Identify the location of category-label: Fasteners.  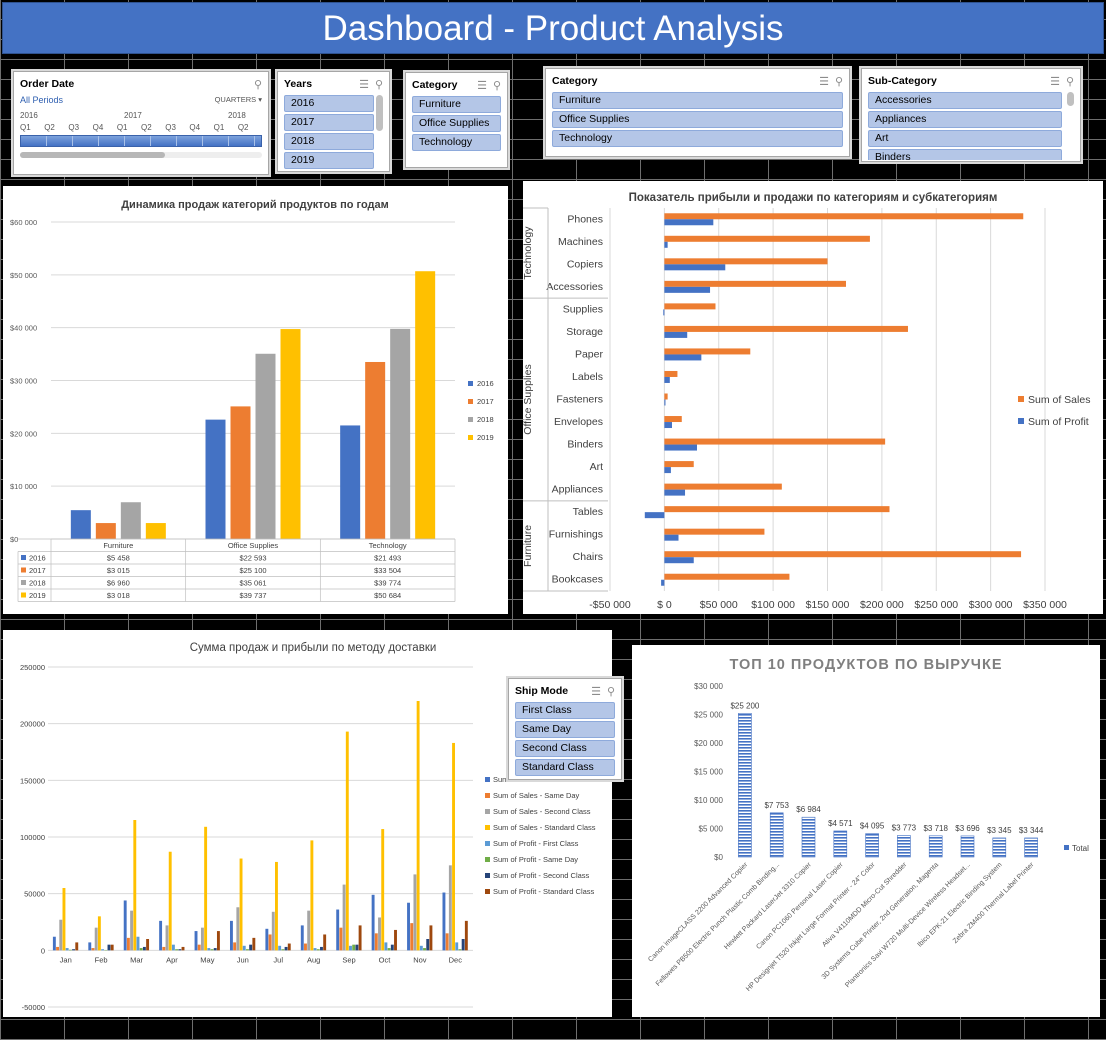
(579, 400).